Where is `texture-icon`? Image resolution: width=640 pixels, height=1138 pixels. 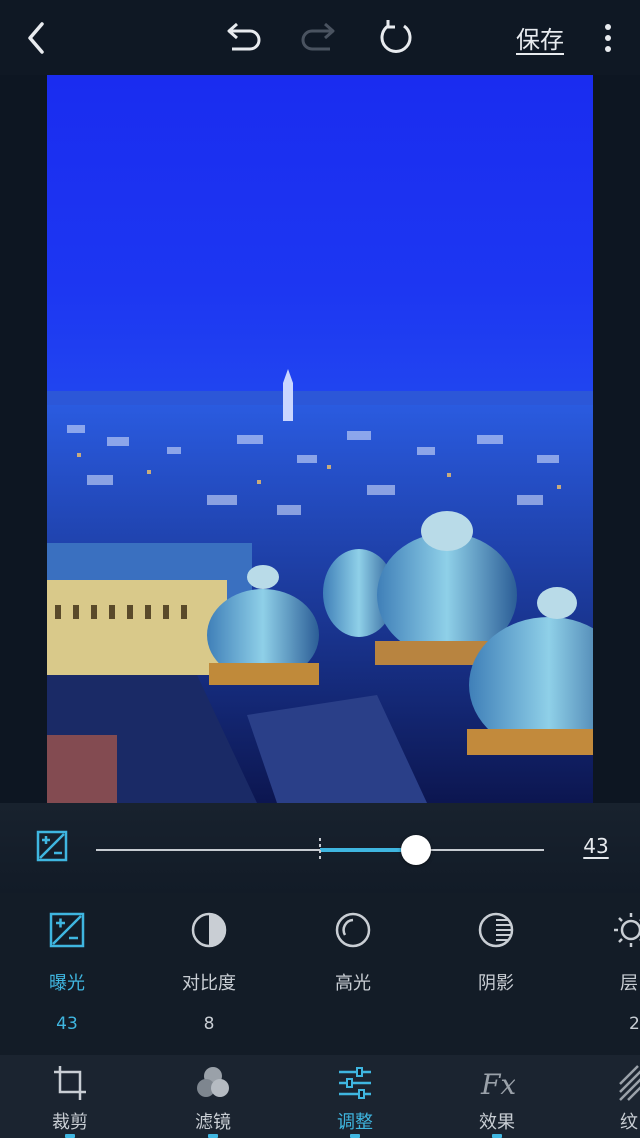
texture-icon is located at coordinates (629, 1083).